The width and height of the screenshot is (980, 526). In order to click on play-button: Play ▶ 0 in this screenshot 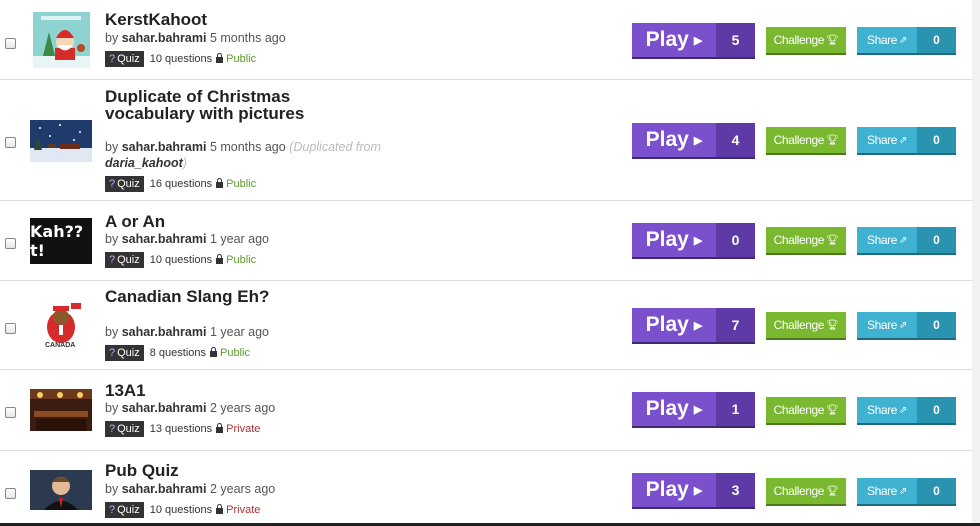, I will do `click(693, 240)`.